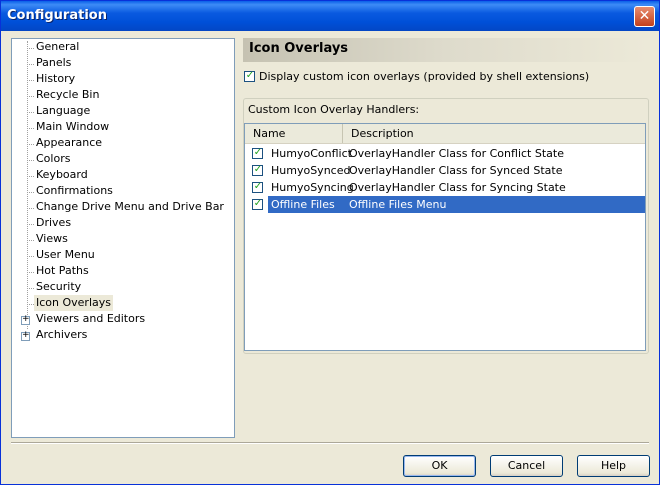 The height and width of the screenshot is (485, 660). What do you see at coordinates (330, 16) in the screenshot?
I see `title-bar: Configuration ✕` at bounding box center [330, 16].